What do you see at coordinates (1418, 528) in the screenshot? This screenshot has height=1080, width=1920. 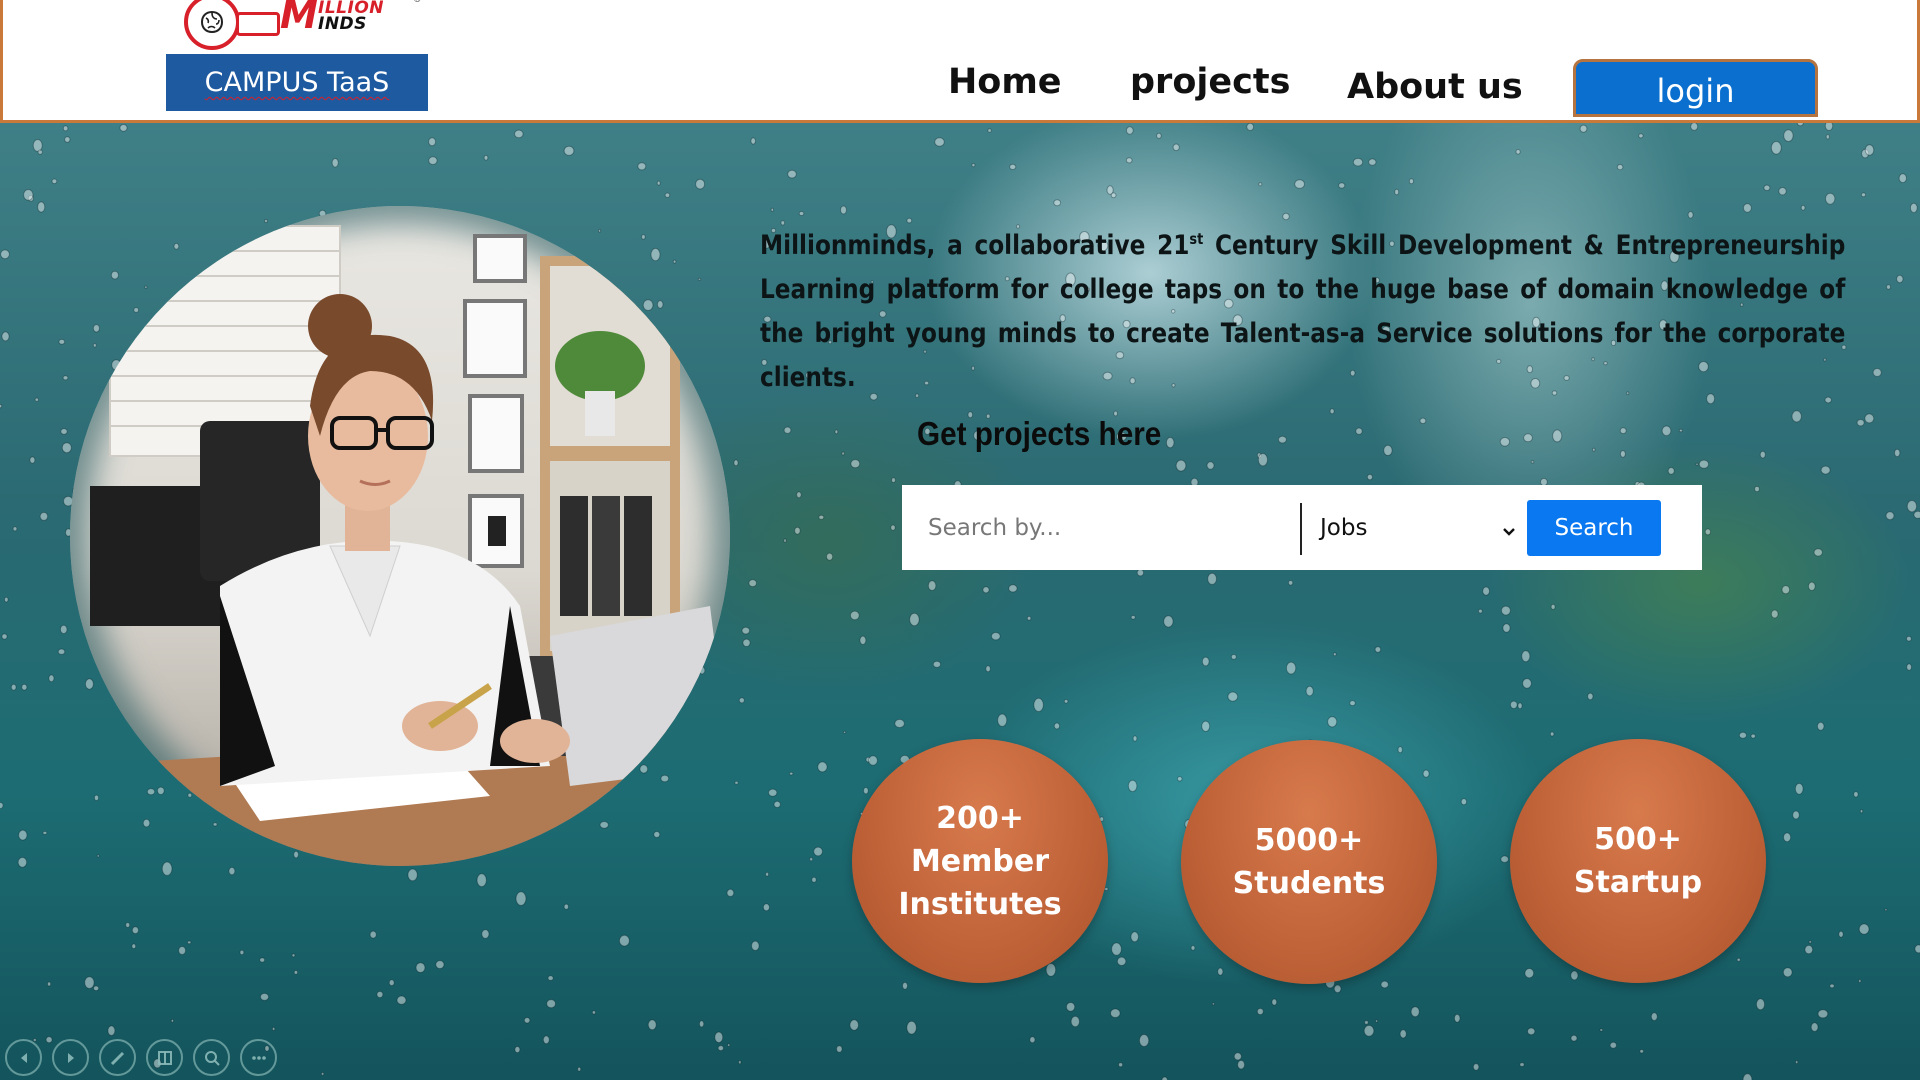 I see `category-select: Jobs` at bounding box center [1418, 528].